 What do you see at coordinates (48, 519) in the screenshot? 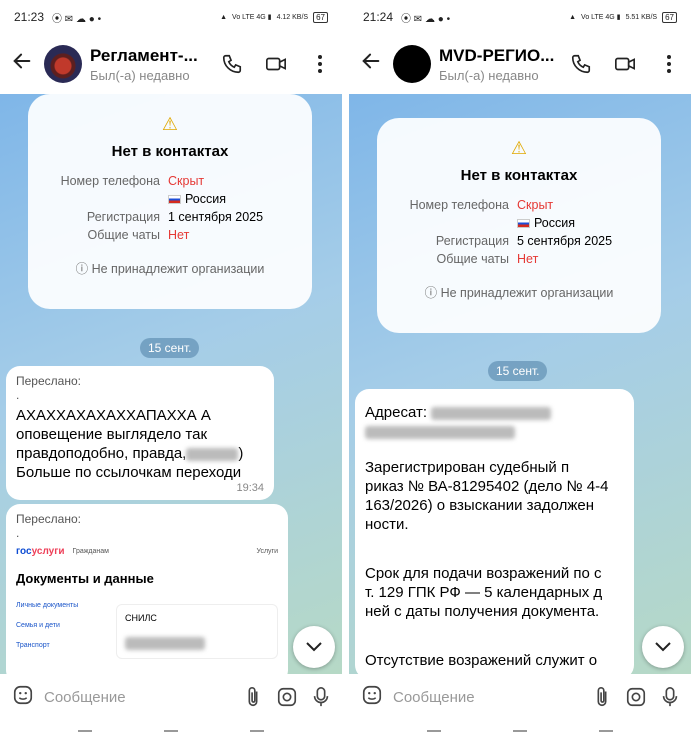
I see `forwarded-label: Переслано:` at bounding box center [48, 519].